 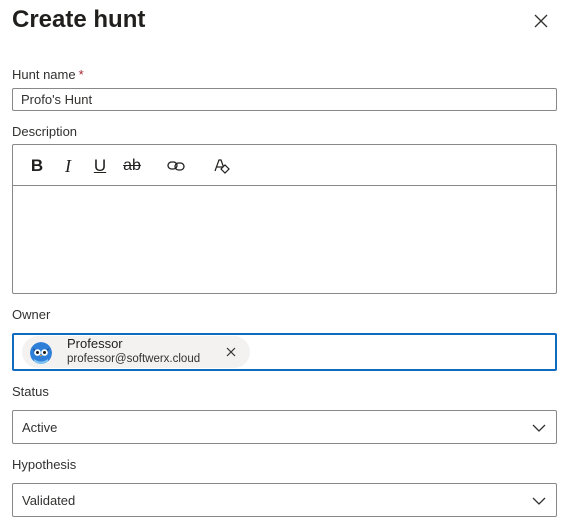 I want to click on status-dropdown: Active, so click(x=284, y=427).